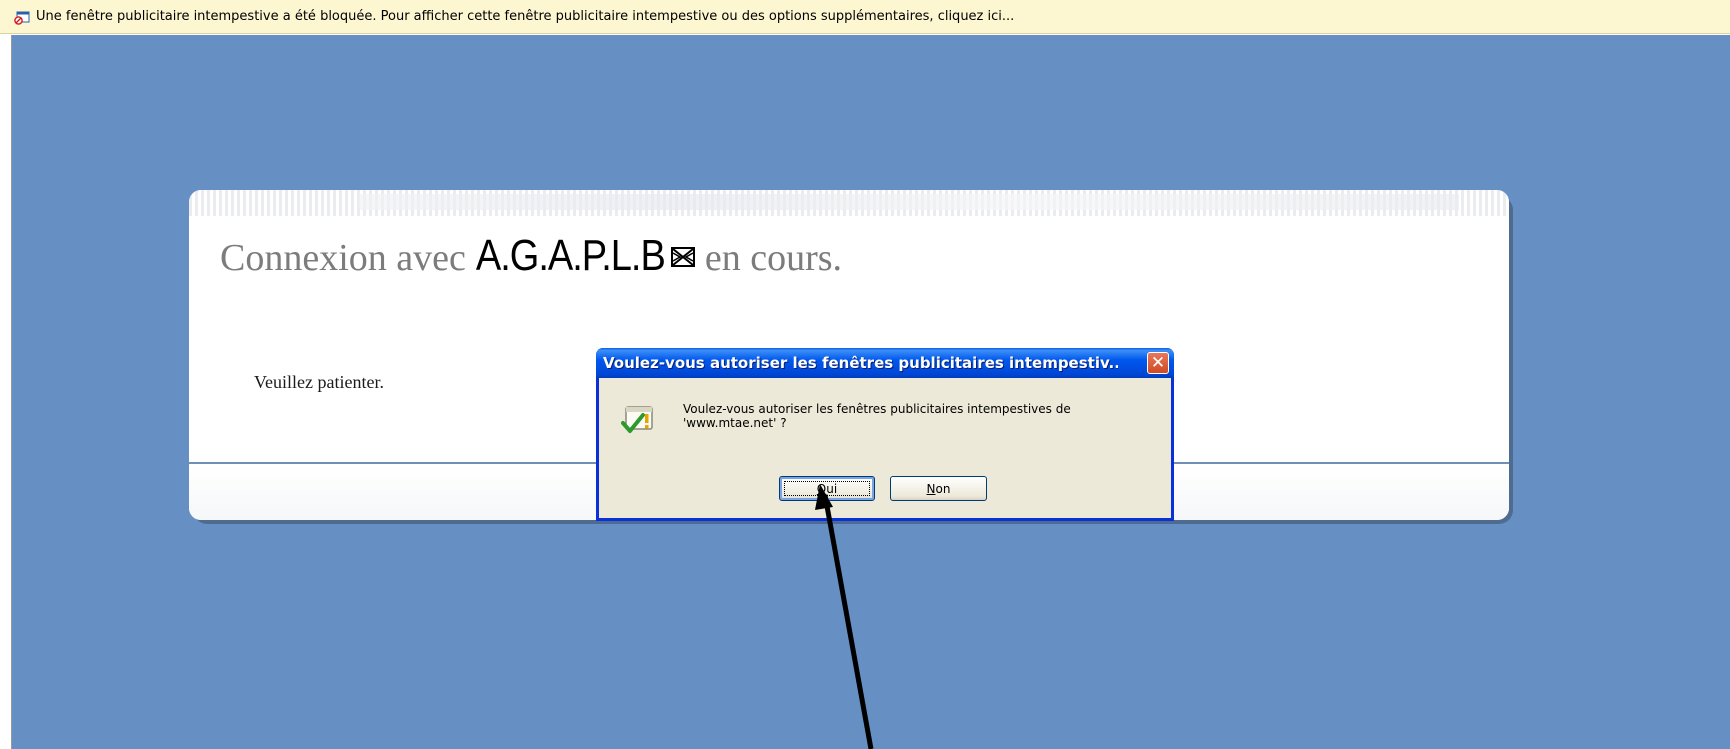 The image size is (1730, 749). What do you see at coordinates (22, 17) in the screenshot?
I see `popup-blocked-icon` at bounding box center [22, 17].